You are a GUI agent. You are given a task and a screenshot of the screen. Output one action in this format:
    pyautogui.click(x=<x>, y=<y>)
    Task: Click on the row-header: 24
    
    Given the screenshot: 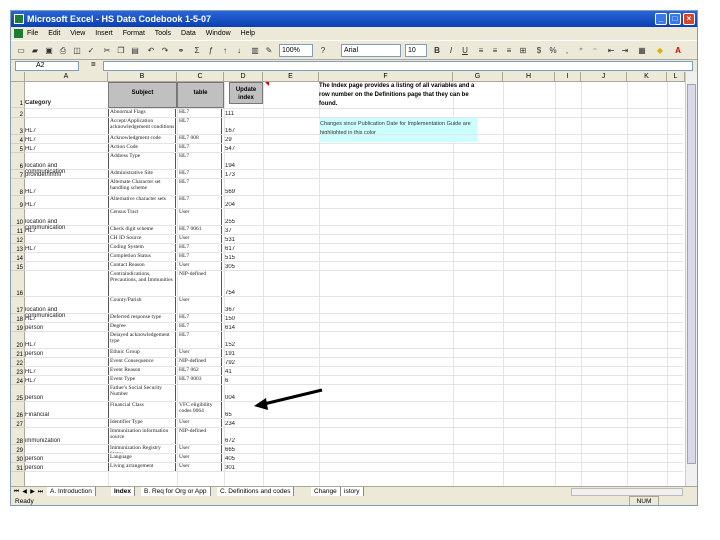 What is the action you would take?
    pyautogui.click(x=18, y=380)
    